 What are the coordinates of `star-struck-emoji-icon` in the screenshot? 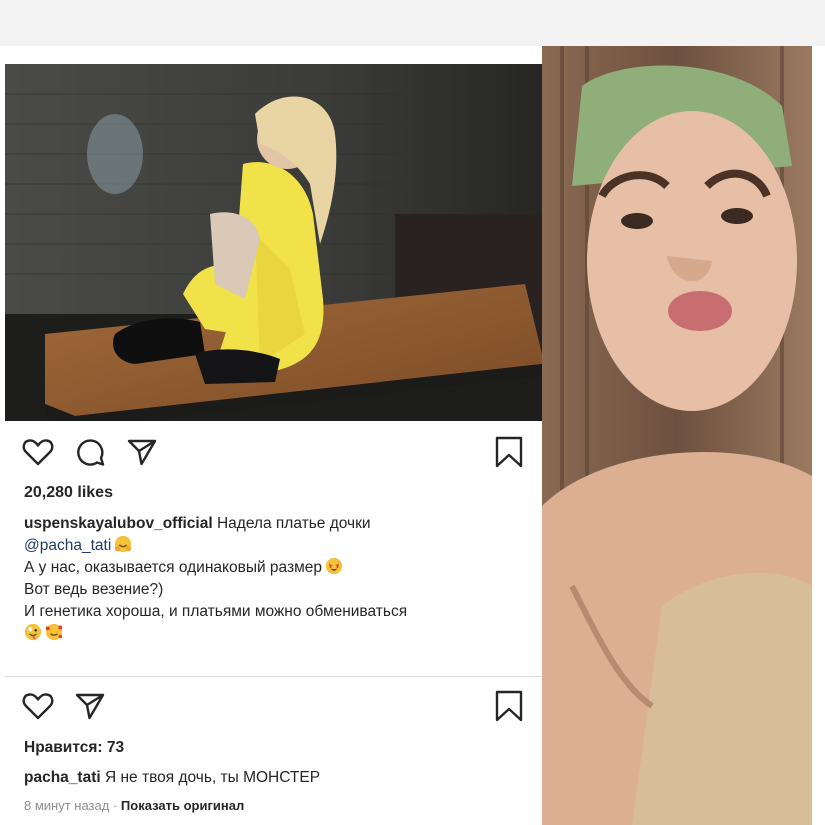 It's located at (334, 566).